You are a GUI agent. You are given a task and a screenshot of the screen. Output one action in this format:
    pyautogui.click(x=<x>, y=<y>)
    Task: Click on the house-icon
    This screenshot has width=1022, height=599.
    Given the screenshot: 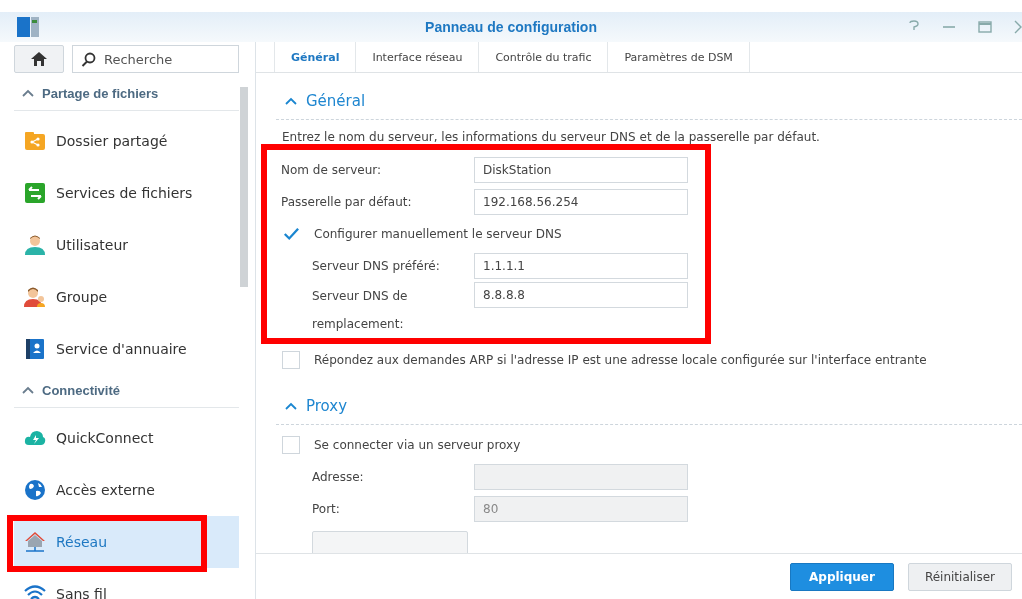 What is the action you would take?
    pyautogui.click(x=35, y=542)
    